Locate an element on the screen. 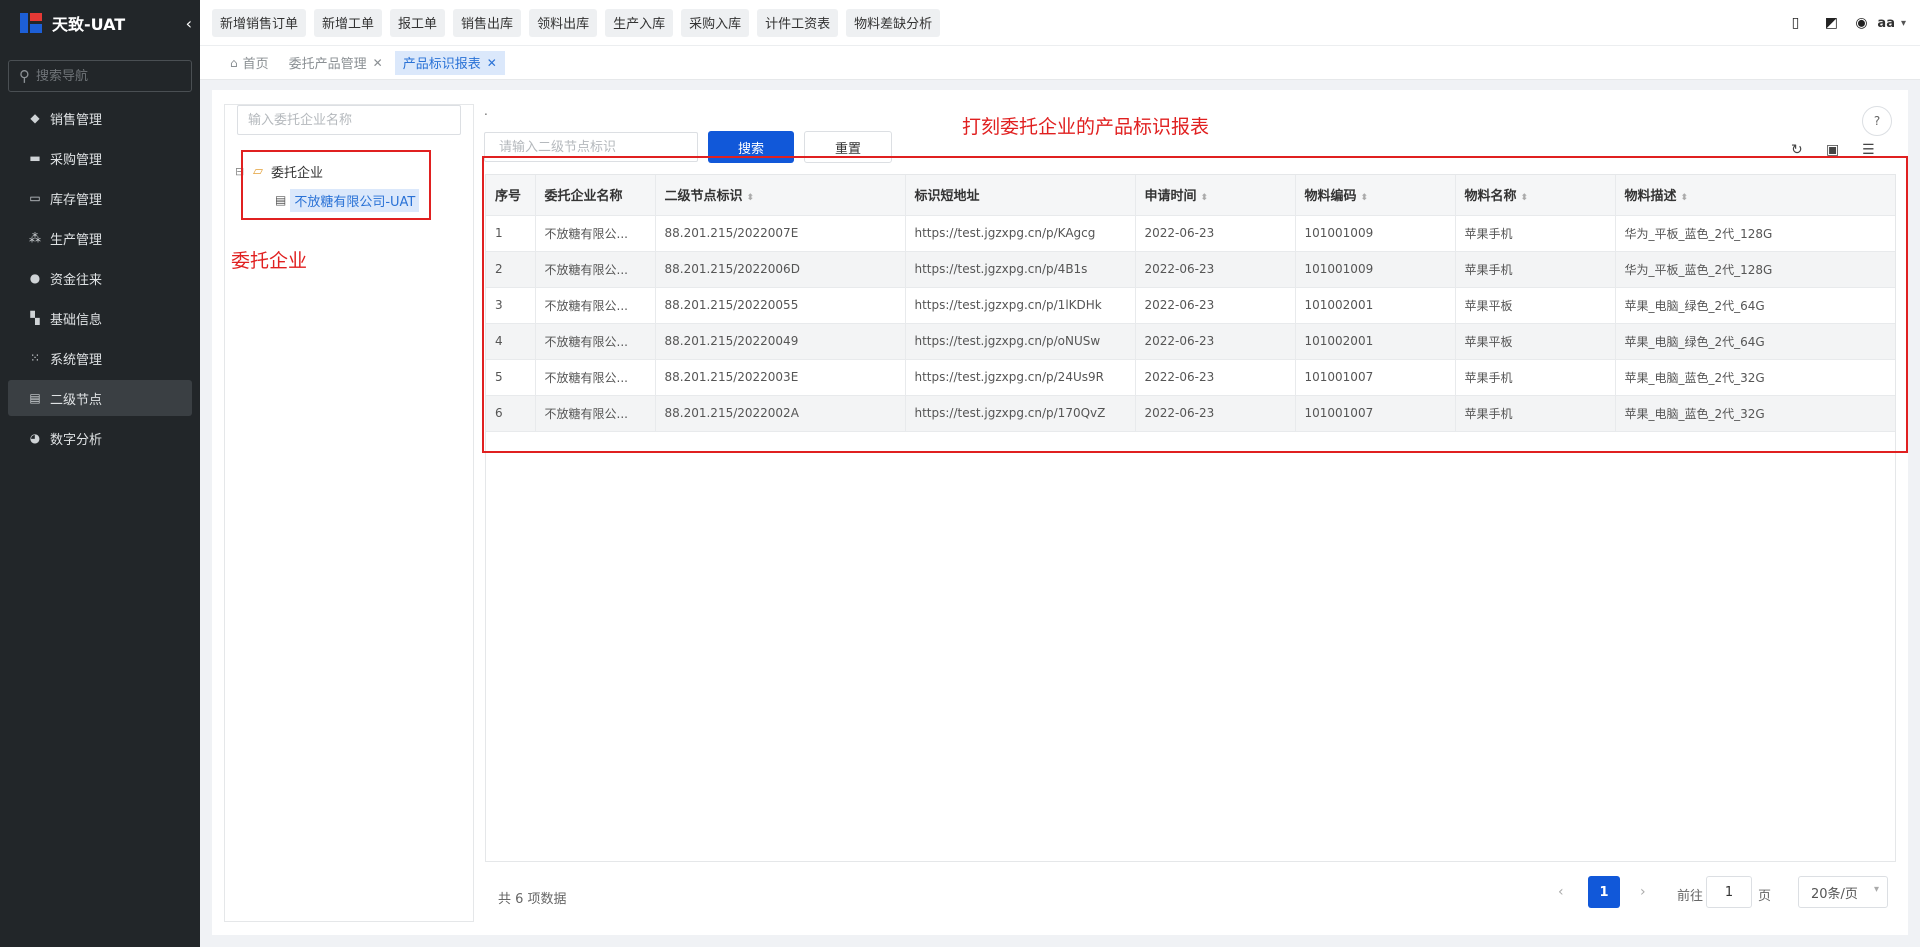 This screenshot has height=947, width=1920. user-name: aa is located at coordinates (1886, 23).